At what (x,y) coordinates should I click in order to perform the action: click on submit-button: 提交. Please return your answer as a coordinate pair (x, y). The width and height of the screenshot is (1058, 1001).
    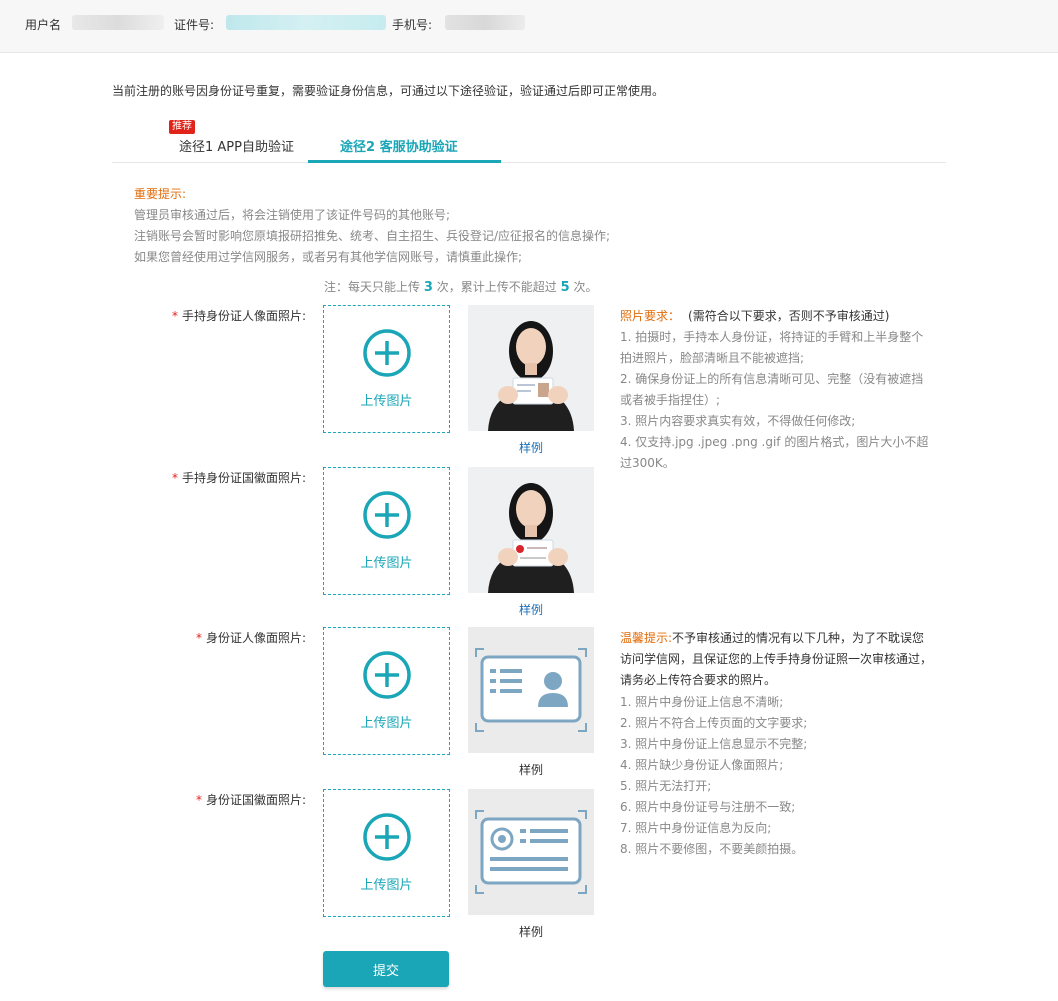
    Looking at the image, I should click on (386, 969).